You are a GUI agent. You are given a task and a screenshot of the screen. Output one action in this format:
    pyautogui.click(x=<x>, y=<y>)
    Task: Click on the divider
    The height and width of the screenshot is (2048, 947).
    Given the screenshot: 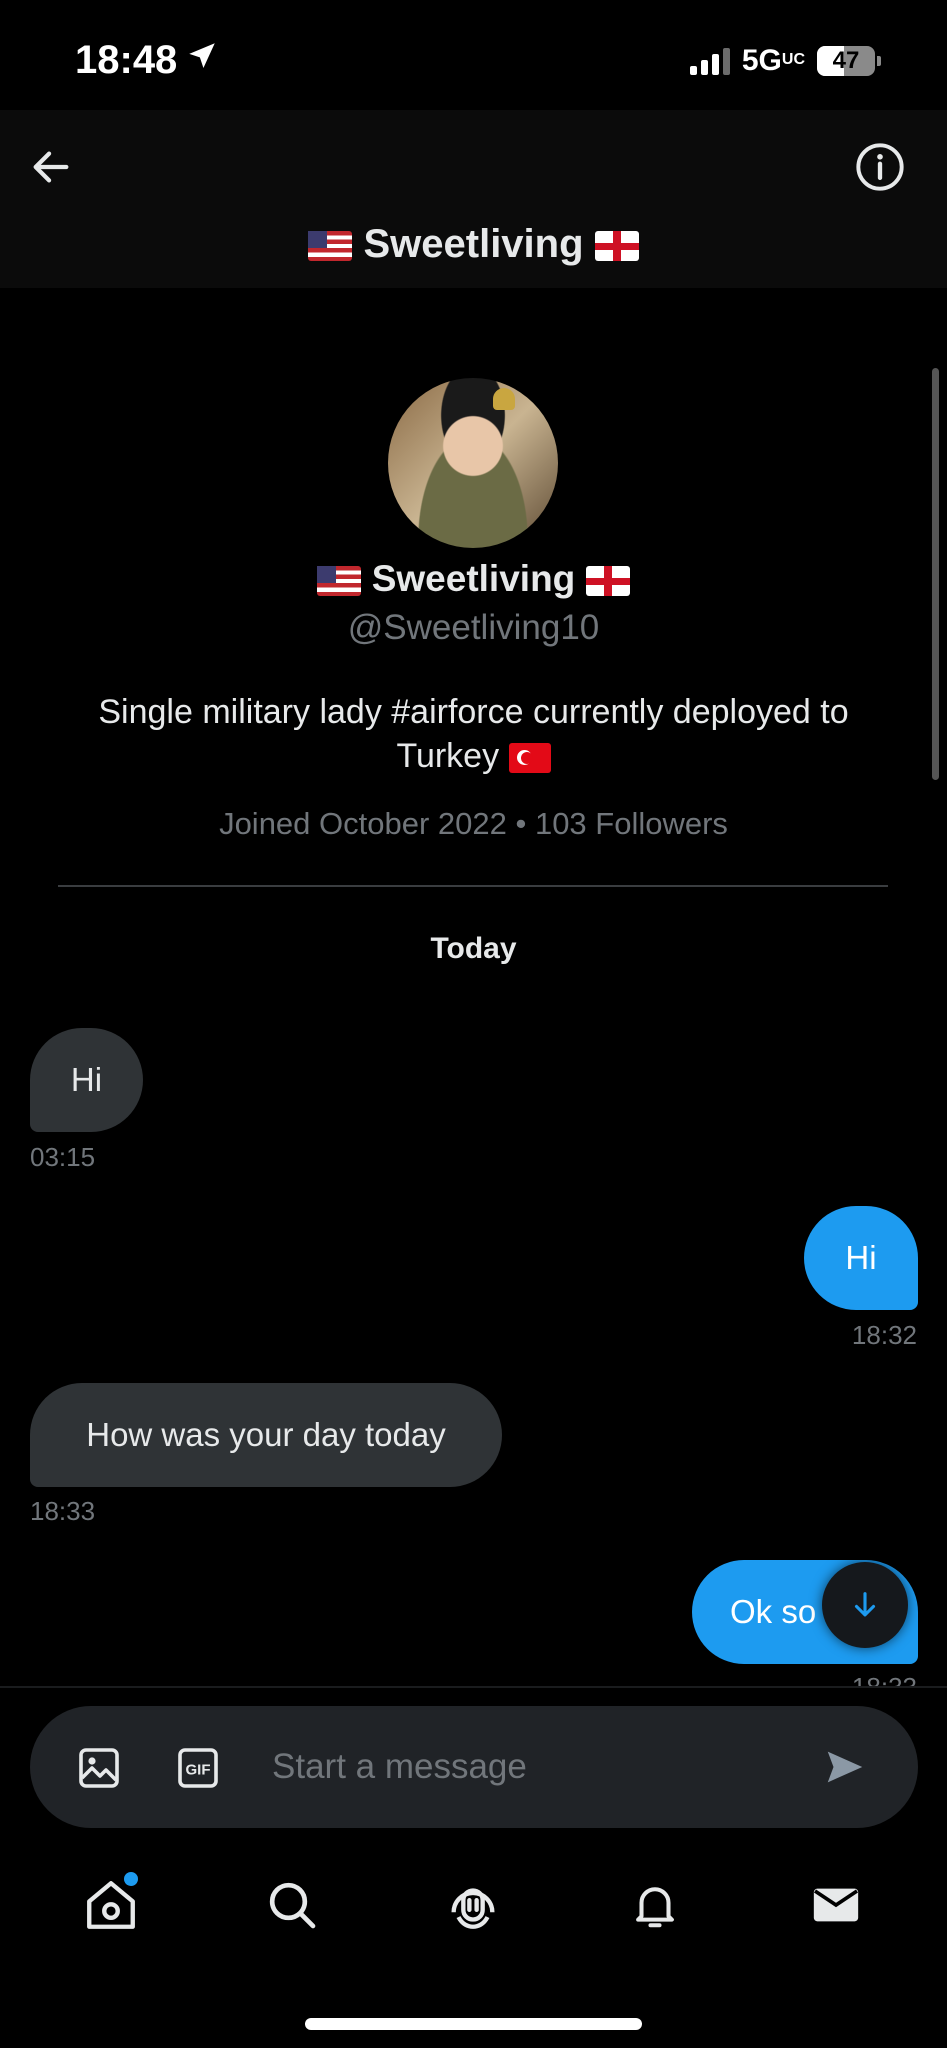 What is the action you would take?
    pyautogui.click(x=473, y=886)
    